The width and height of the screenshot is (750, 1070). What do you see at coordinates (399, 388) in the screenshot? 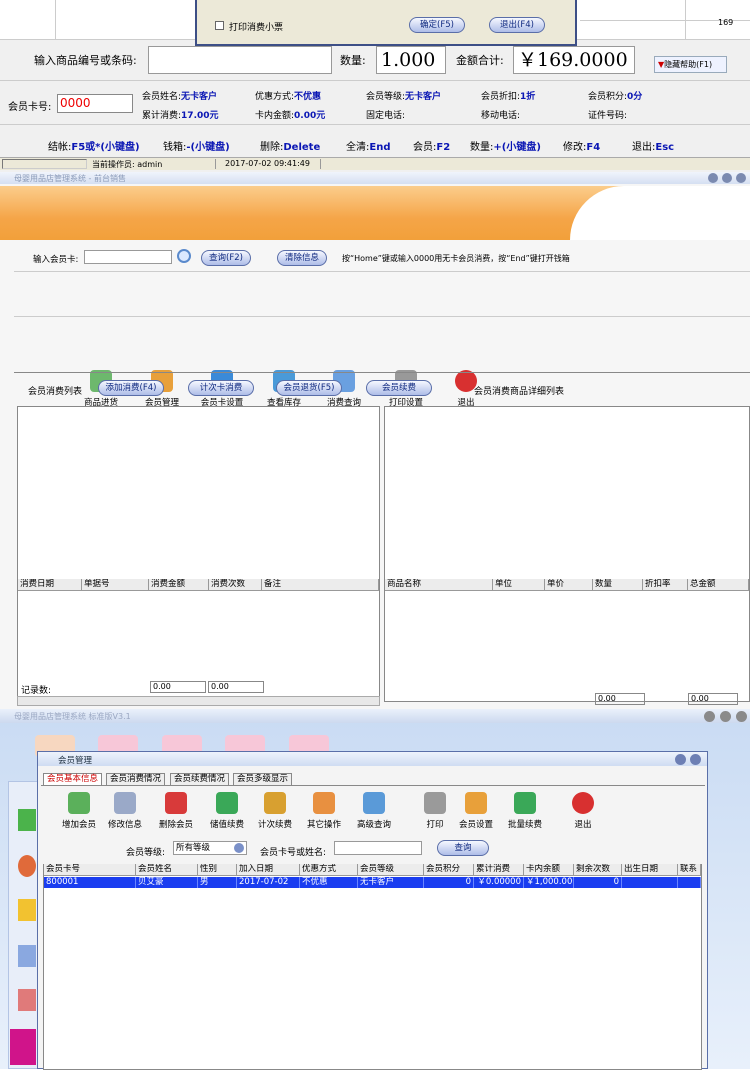
I see `member-renew-button: 会员续费` at bounding box center [399, 388].